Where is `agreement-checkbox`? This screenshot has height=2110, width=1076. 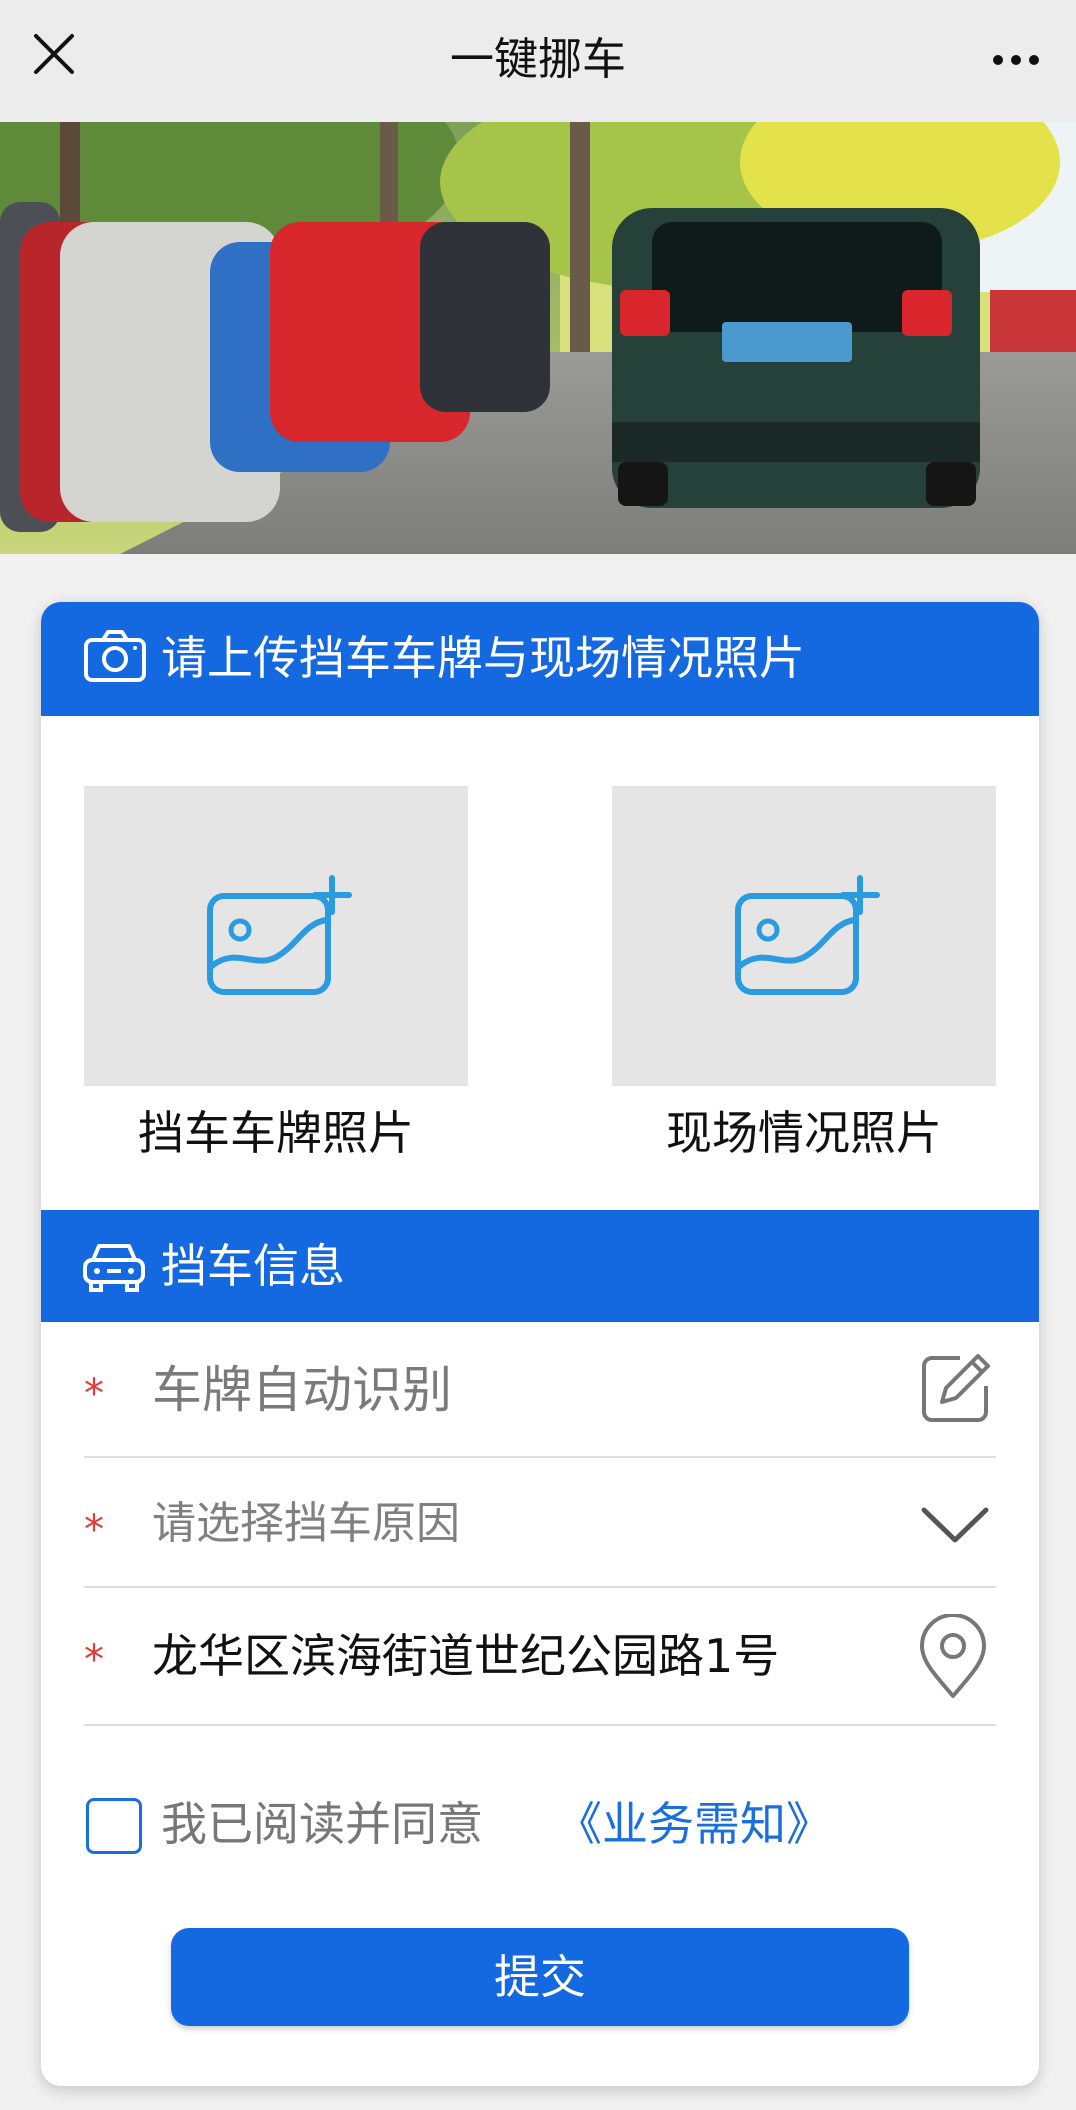
agreement-checkbox is located at coordinates (114, 1826).